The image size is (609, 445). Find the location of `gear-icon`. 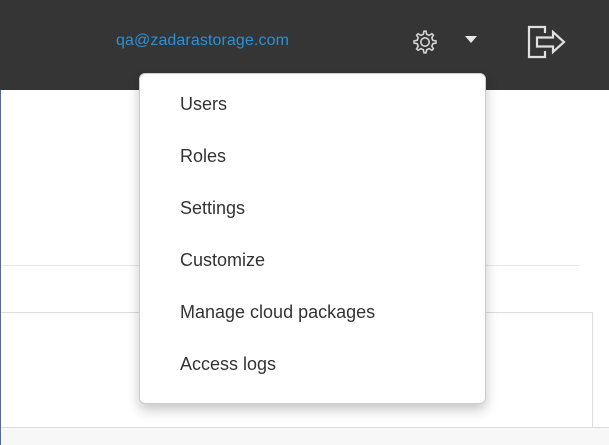

gear-icon is located at coordinates (424, 42).